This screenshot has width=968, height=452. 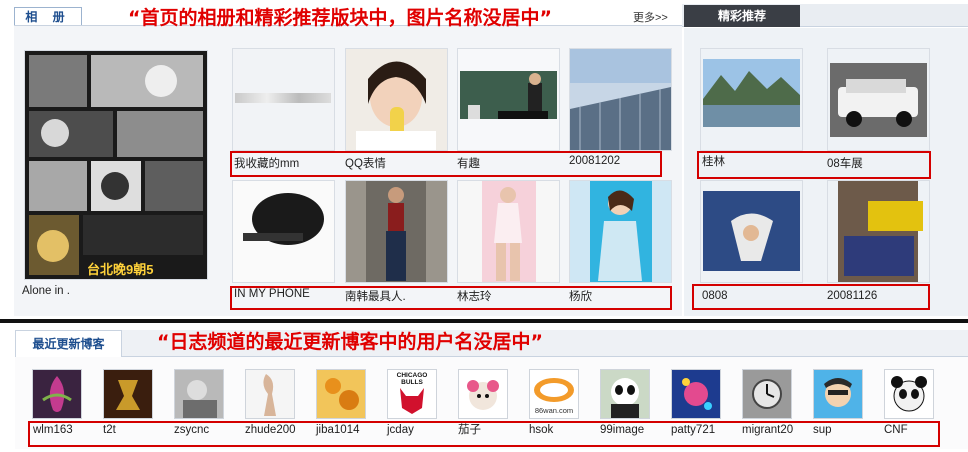 I want to click on avatar-qiezi, so click(x=483, y=394).